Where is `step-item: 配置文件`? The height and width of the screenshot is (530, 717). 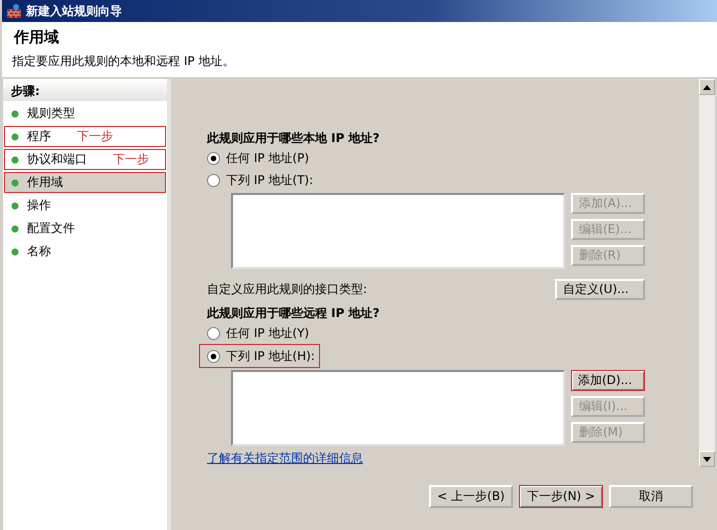
step-item: 配置文件 is located at coordinates (85, 228).